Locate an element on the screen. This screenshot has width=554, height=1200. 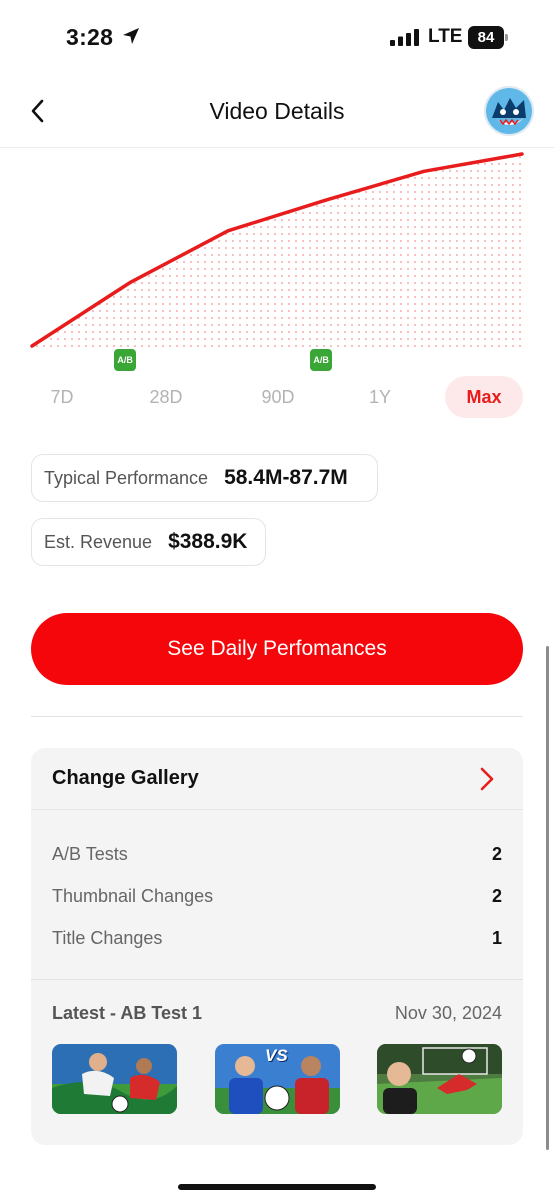
versus-badge: VS is located at coordinates (276, 1055).